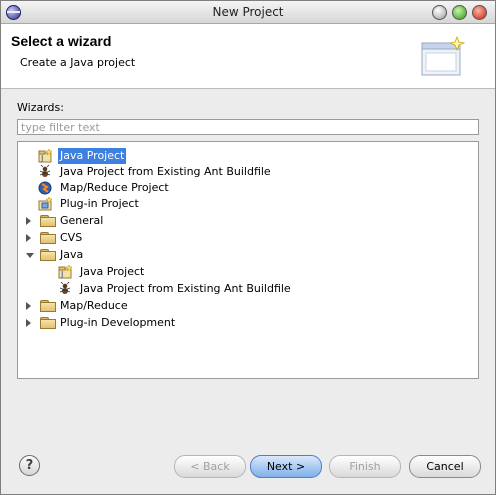  I want to click on tree-item-label: Map/Reduce Project, so click(114, 187).